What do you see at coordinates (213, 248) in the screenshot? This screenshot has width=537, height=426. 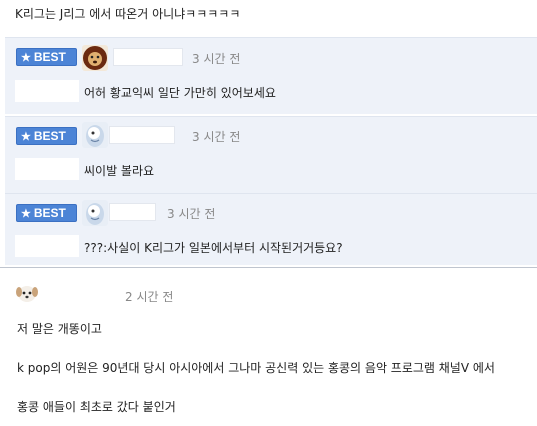 I see `comment-text: ???:사실이 K리그가 일본에서부터 시작된거거등요?` at bounding box center [213, 248].